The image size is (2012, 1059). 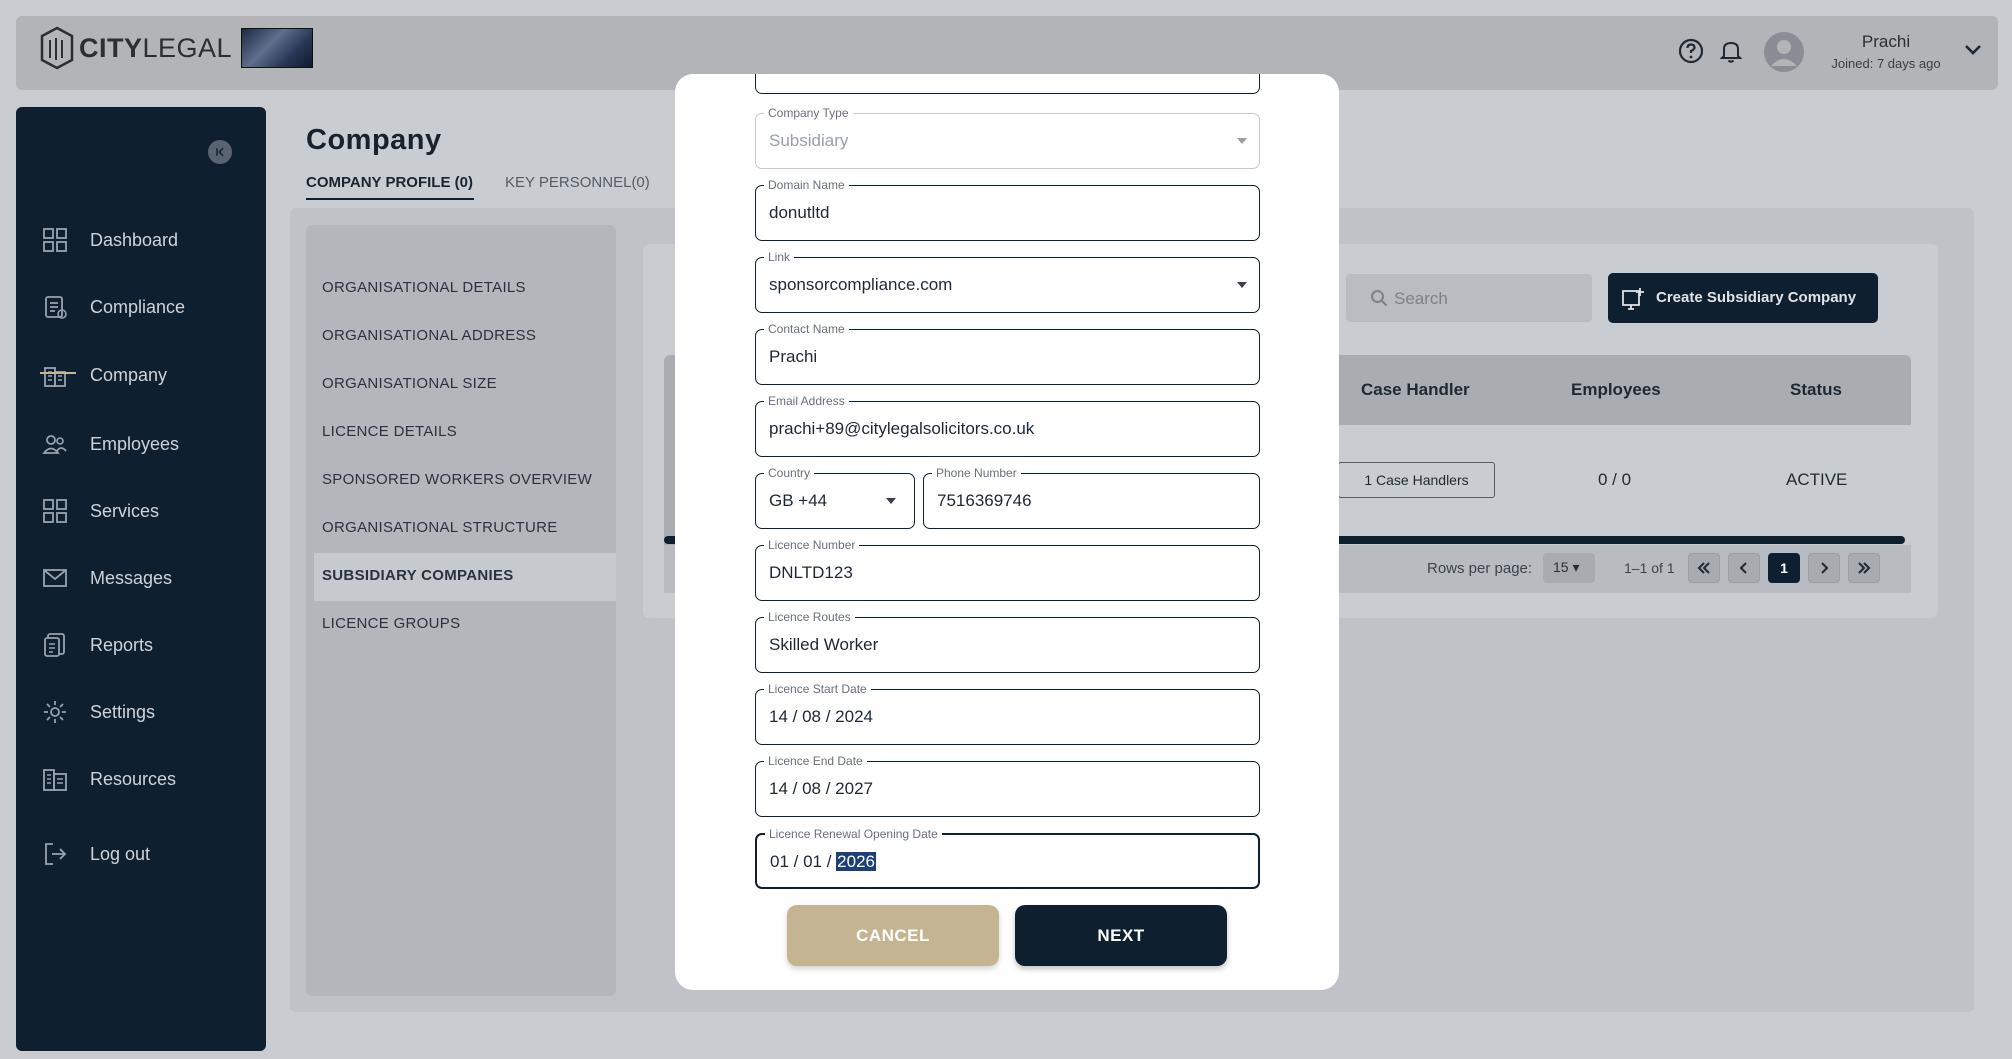 What do you see at coordinates (389, 431) in the screenshot?
I see `menu-item-licence-details: LICENCE DETAILS` at bounding box center [389, 431].